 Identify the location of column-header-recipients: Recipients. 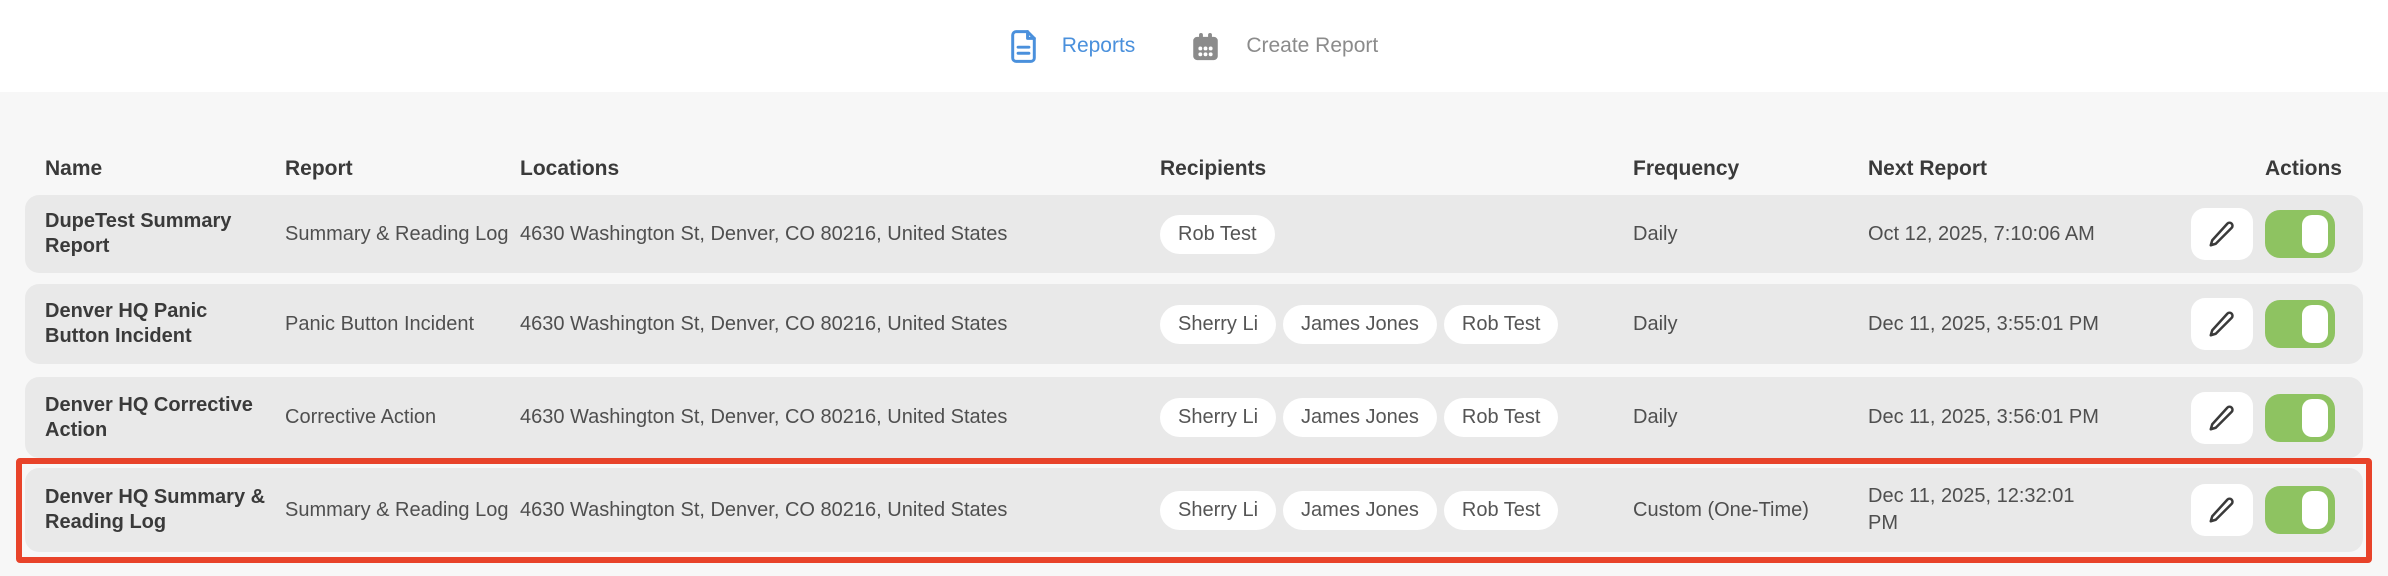
(1213, 168).